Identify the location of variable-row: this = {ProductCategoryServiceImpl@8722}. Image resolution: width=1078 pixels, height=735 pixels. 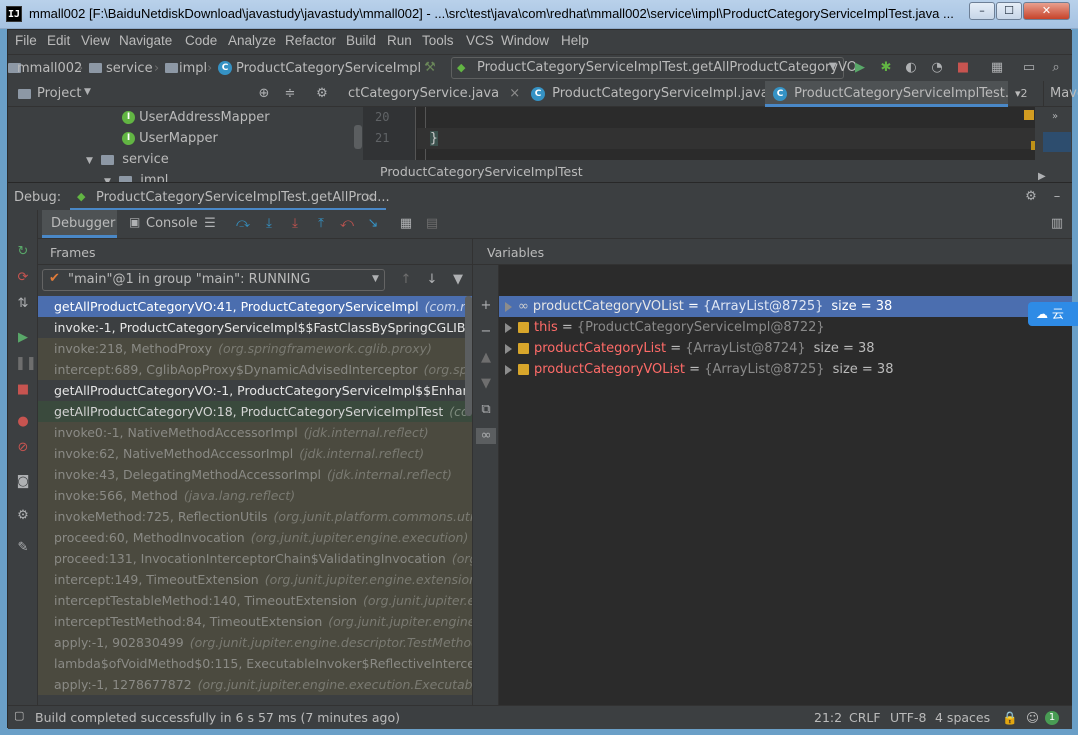
(785, 327).